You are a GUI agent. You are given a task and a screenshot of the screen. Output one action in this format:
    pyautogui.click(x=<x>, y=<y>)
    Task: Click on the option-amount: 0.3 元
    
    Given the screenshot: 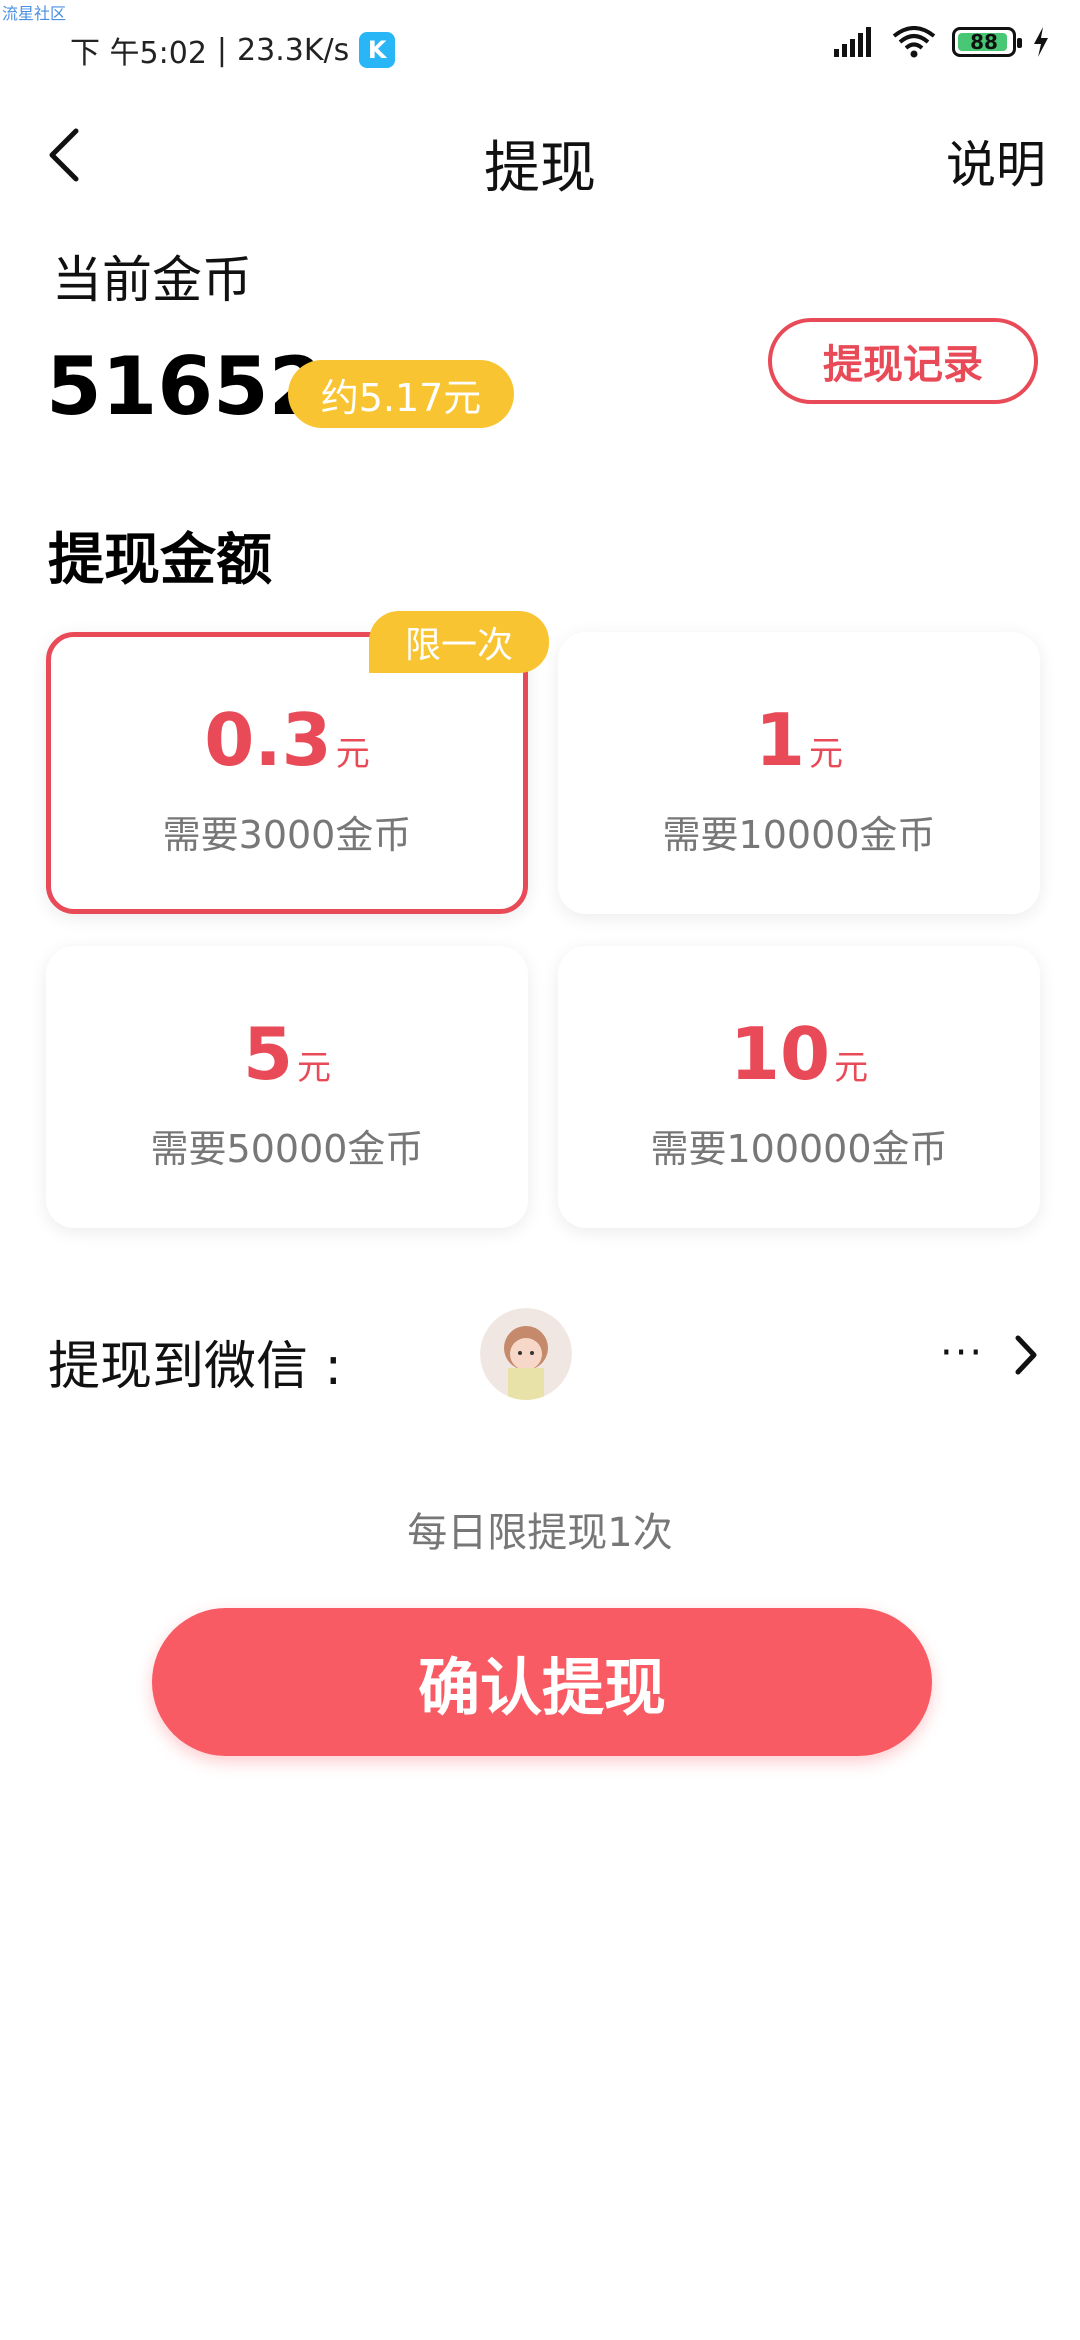 What is the action you would take?
    pyautogui.click(x=287, y=740)
    